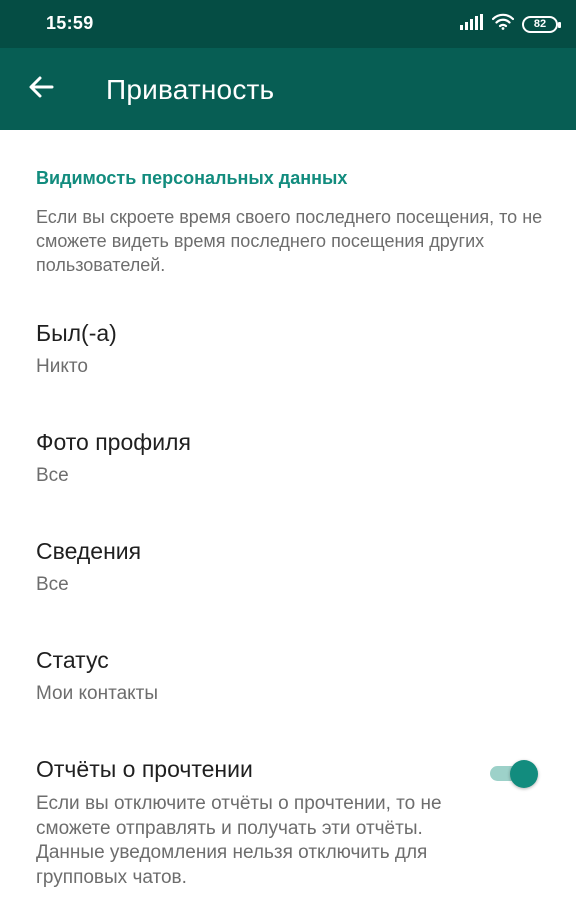 This screenshot has width=576, height=924. I want to click on setting-title: Сведения, so click(89, 551).